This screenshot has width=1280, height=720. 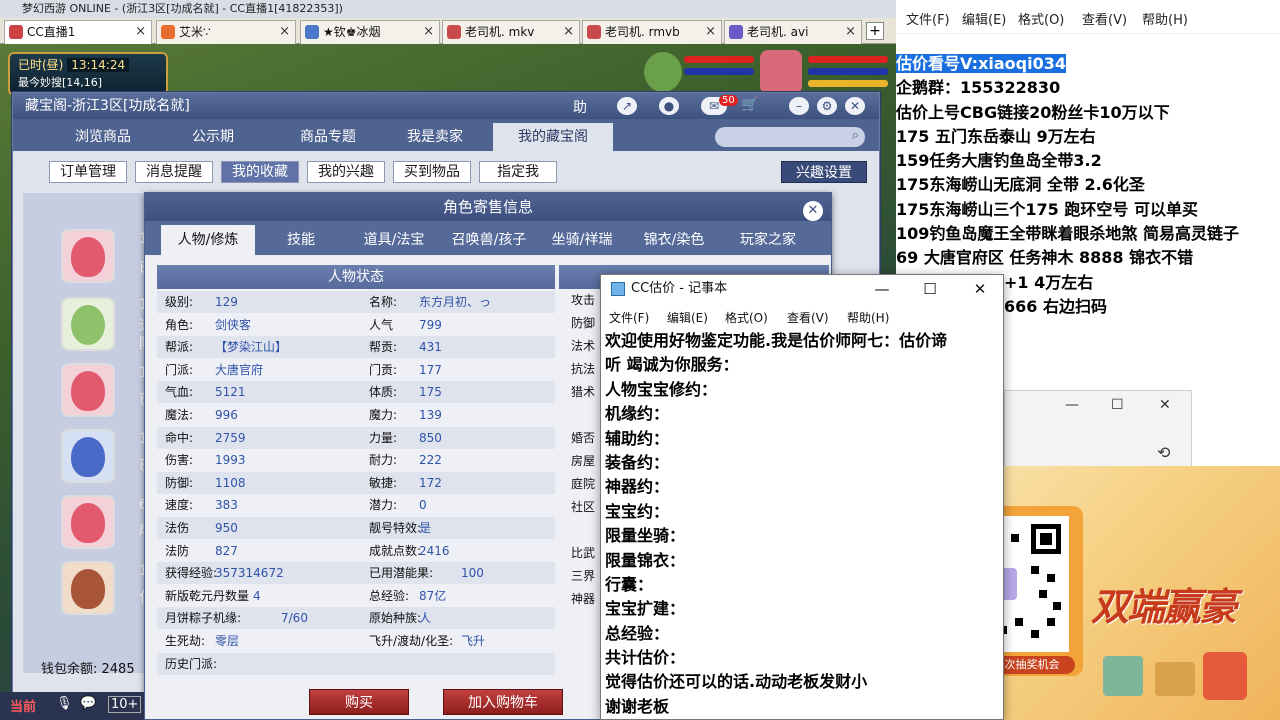 What do you see at coordinates (383, 505) in the screenshot?
I see `stat-label: 潜力:` at bounding box center [383, 505].